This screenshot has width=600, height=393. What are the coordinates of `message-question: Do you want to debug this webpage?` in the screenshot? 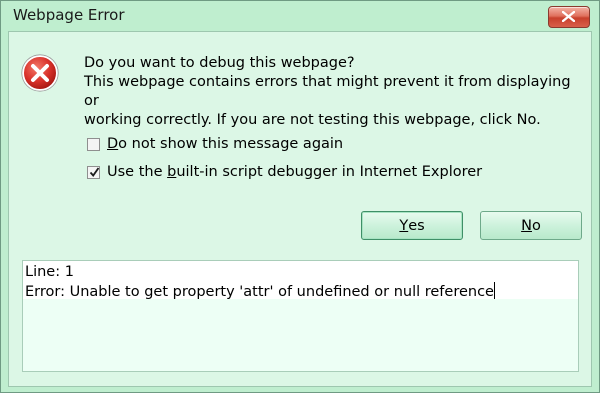 It's located at (219, 63).